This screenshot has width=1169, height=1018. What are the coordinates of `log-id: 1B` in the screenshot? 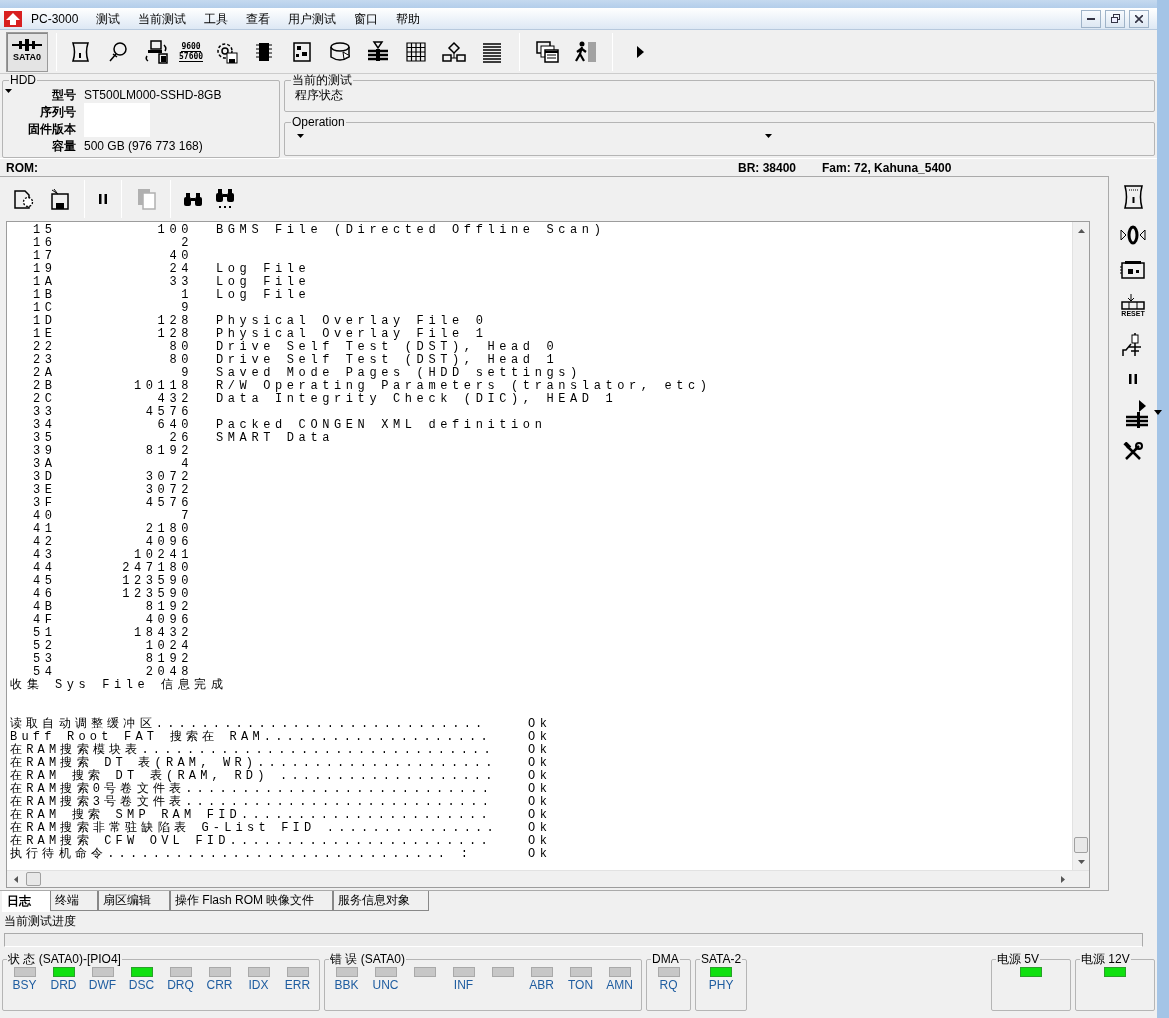 It's located at (45, 295).